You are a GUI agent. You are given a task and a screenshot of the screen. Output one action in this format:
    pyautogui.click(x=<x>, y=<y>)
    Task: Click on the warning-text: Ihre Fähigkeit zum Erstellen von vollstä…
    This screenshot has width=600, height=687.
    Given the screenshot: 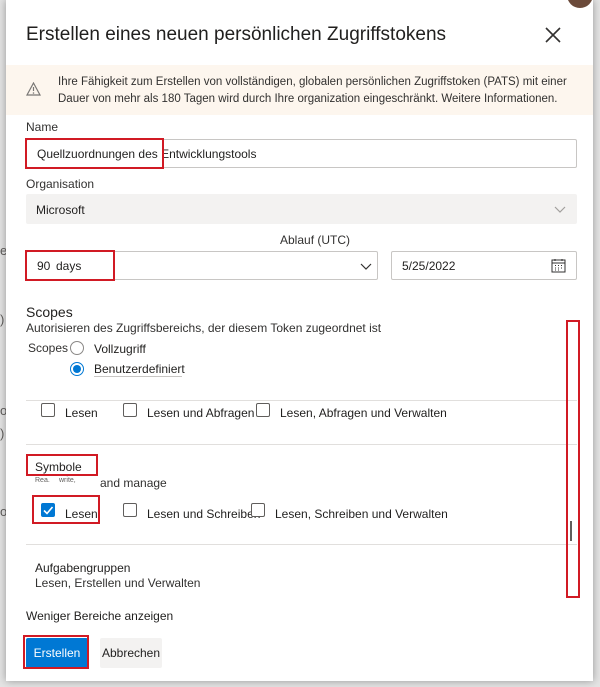 What is the action you would take?
    pyautogui.click(x=320, y=91)
    